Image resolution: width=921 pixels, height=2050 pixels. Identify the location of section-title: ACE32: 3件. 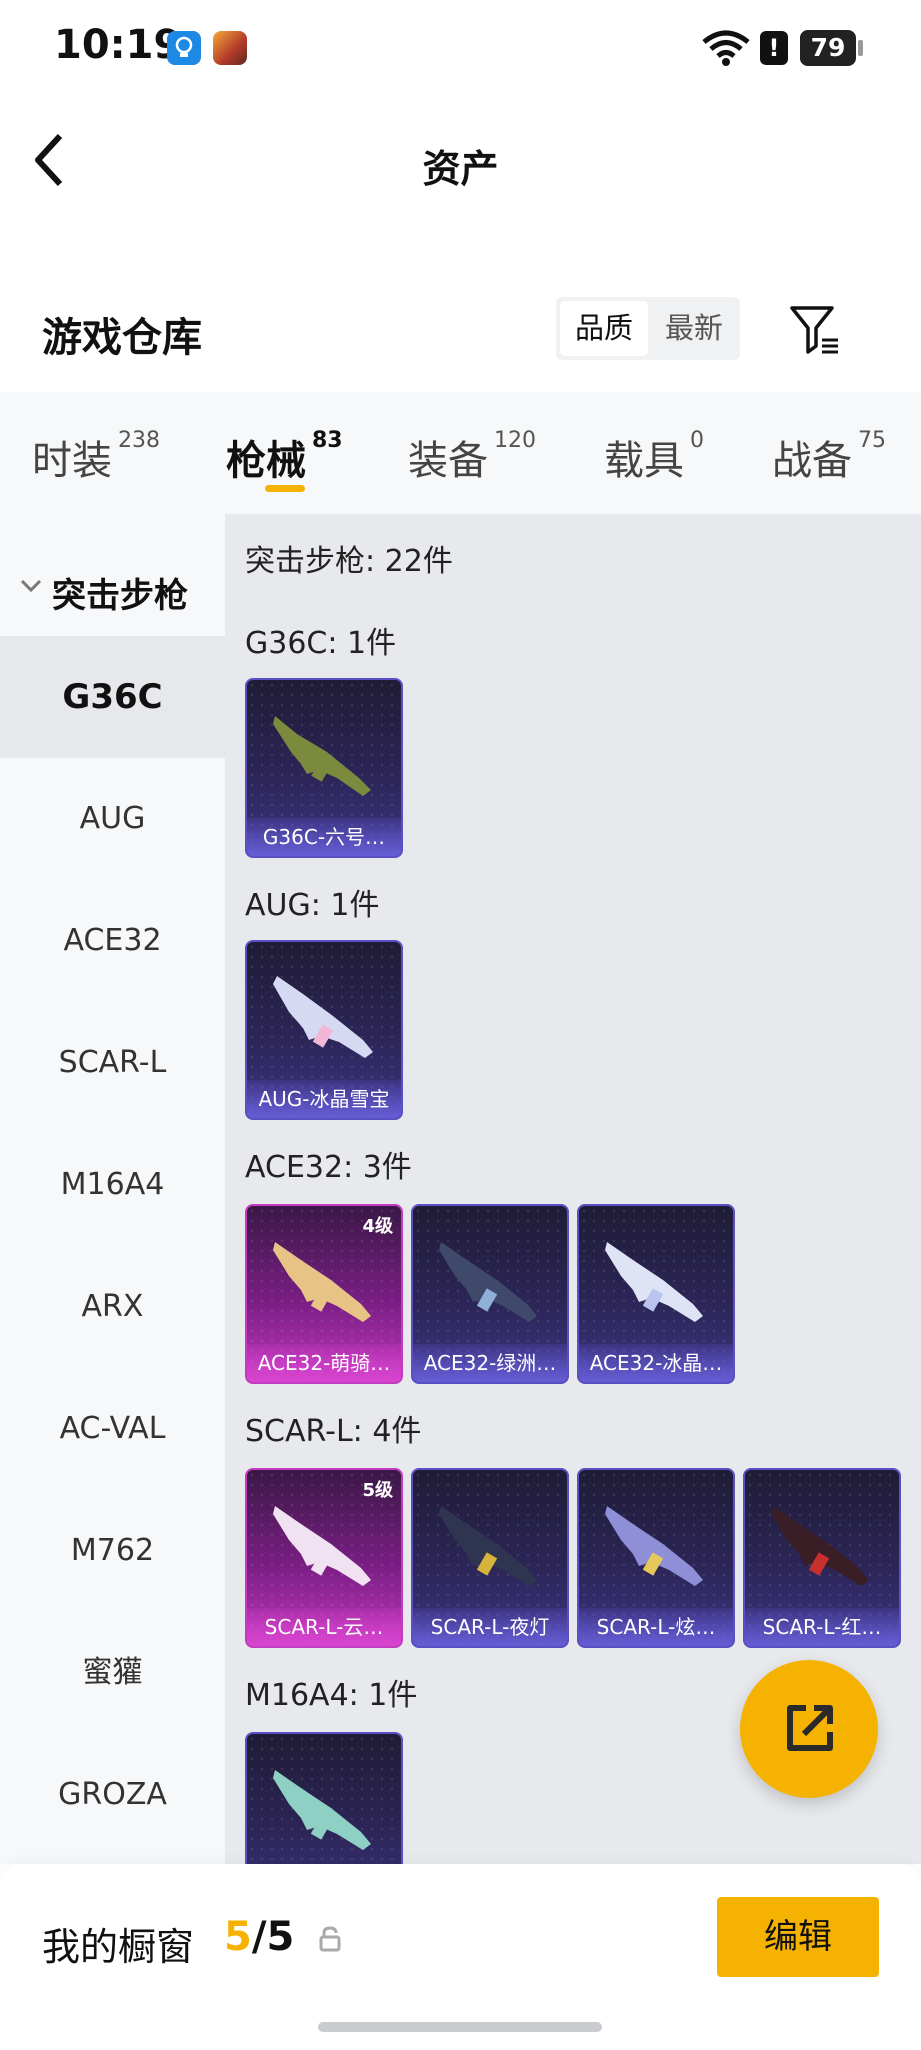
(328, 1167).